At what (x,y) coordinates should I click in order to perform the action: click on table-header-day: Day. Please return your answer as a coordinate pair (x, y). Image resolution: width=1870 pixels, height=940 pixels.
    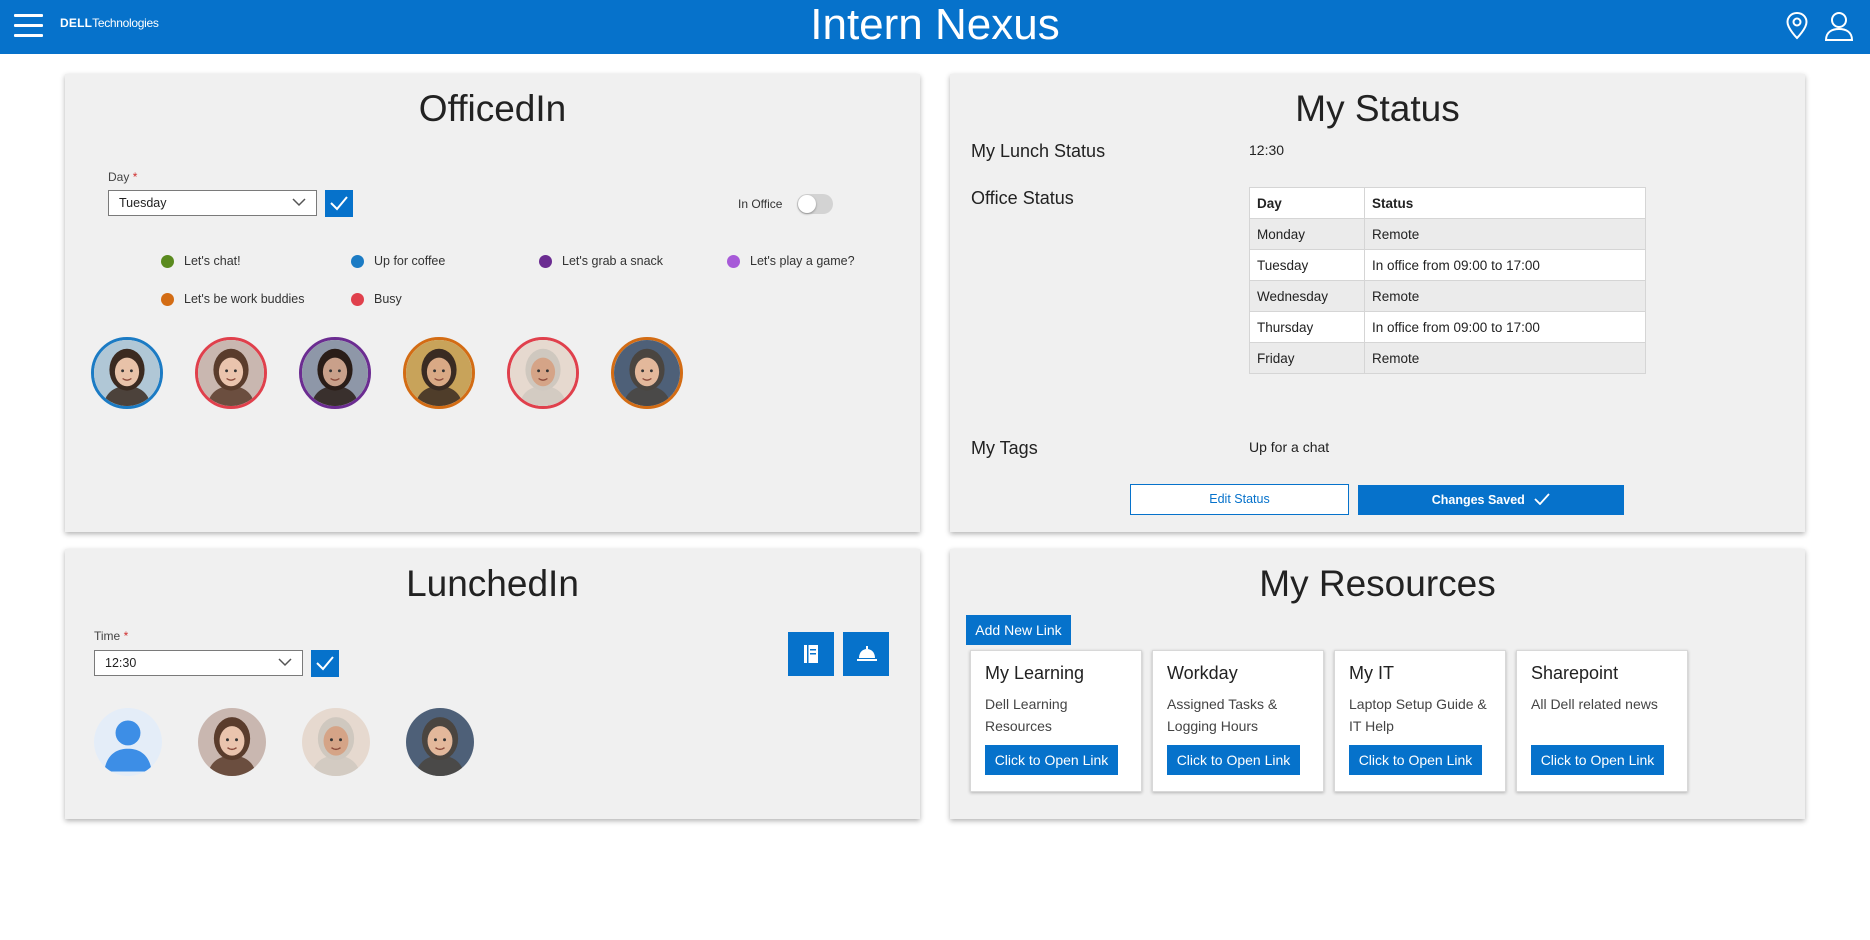
    Looking at the image, I should click on (1307, 203).